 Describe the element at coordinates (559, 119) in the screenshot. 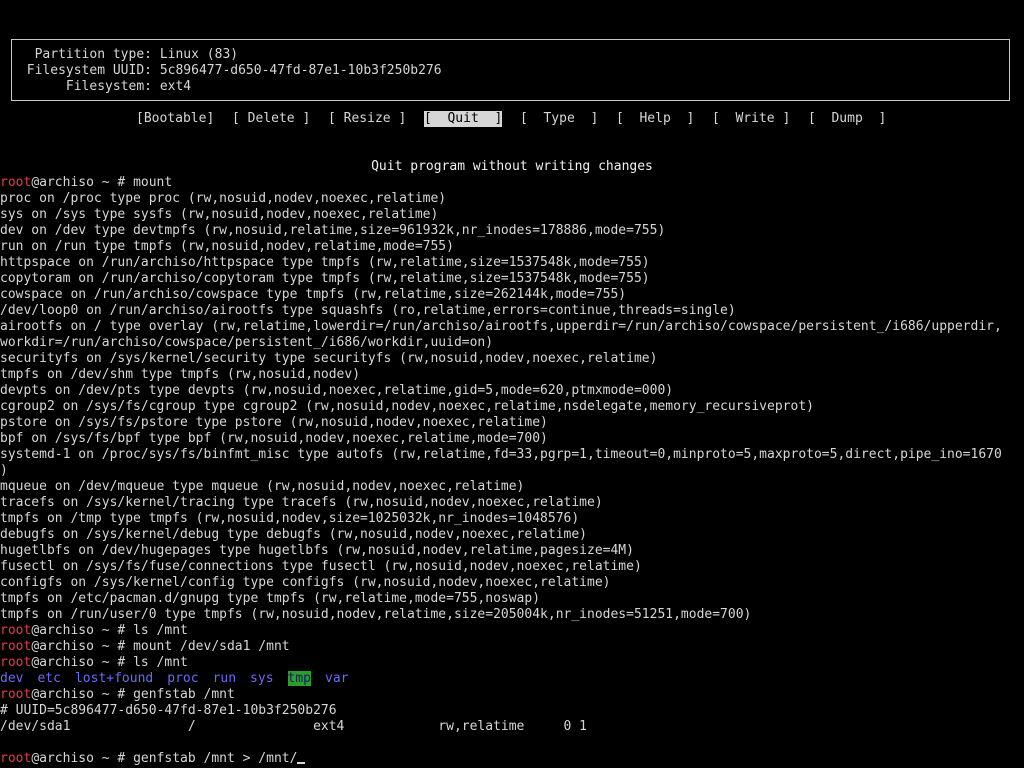

I see `type-button: [ Type ]` at that location.